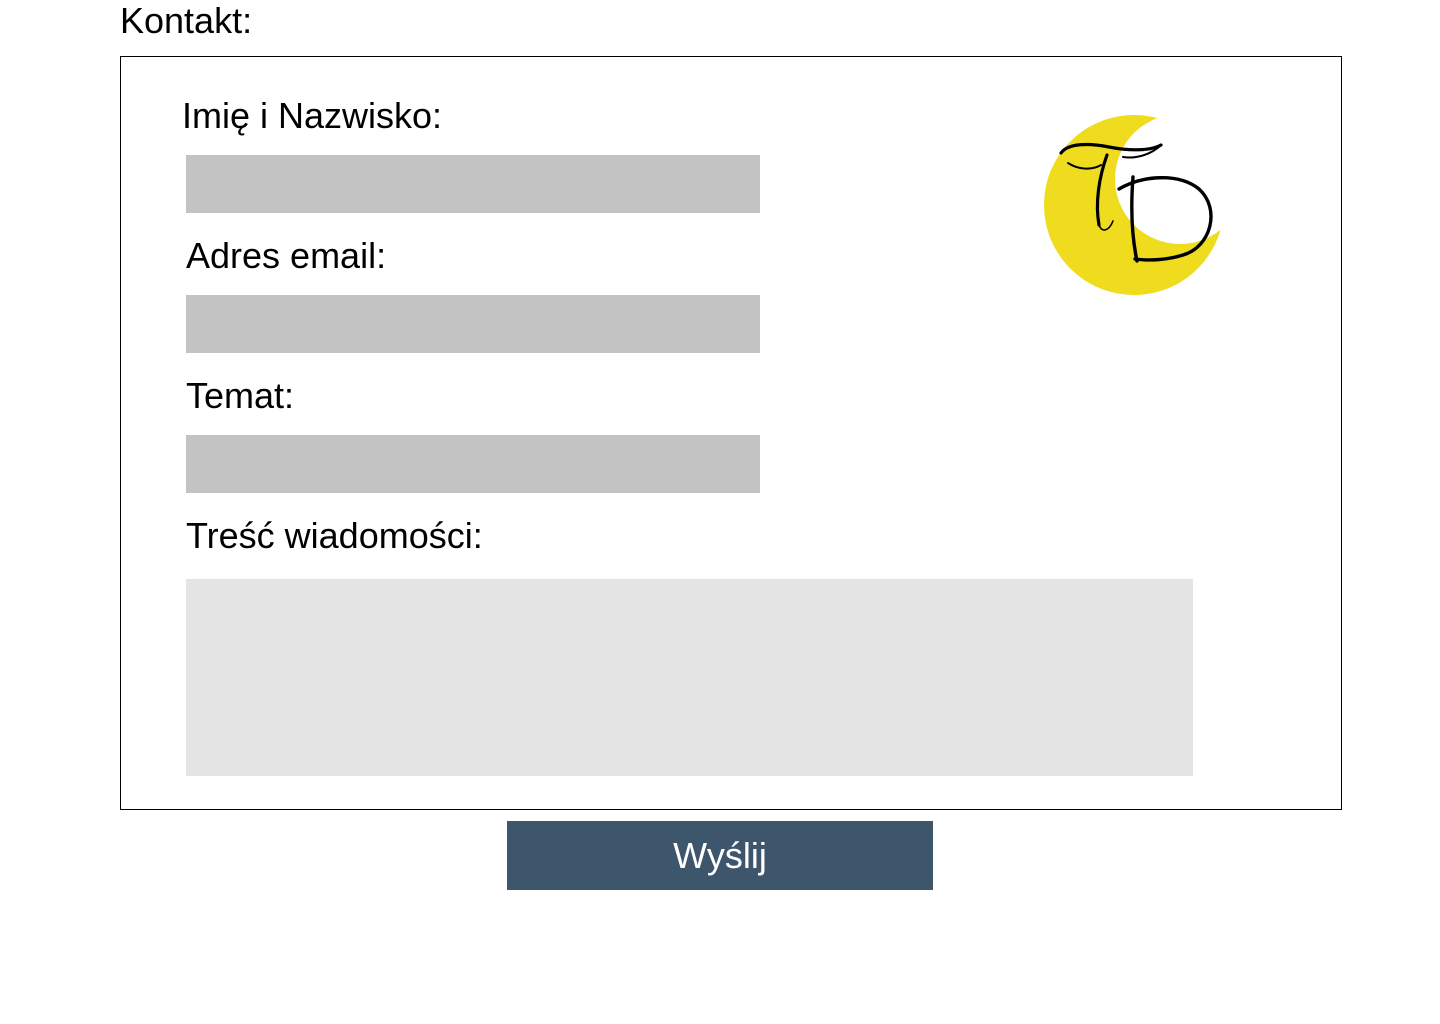  Describe the element at coordinates (473, 464) in the screenshot. I see `subject-input` at that location.